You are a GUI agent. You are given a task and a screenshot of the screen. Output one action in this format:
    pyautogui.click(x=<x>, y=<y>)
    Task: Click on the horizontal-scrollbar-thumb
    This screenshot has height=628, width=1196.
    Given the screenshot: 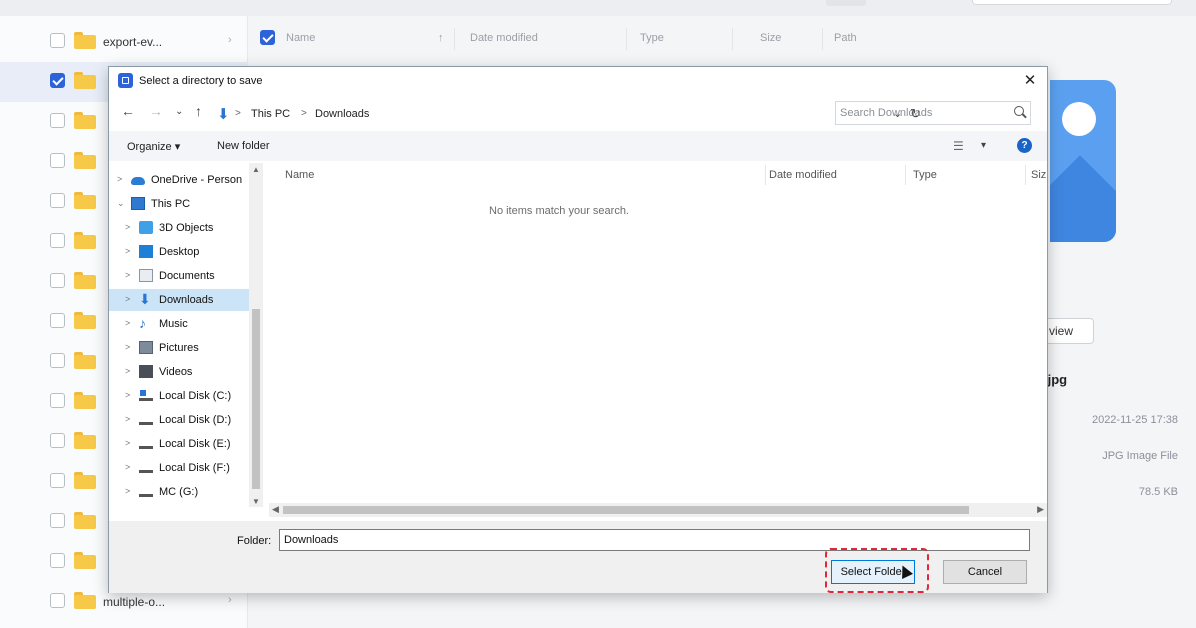 What is the action you would take?
    pyautogui.click(x=626, y=510)
    